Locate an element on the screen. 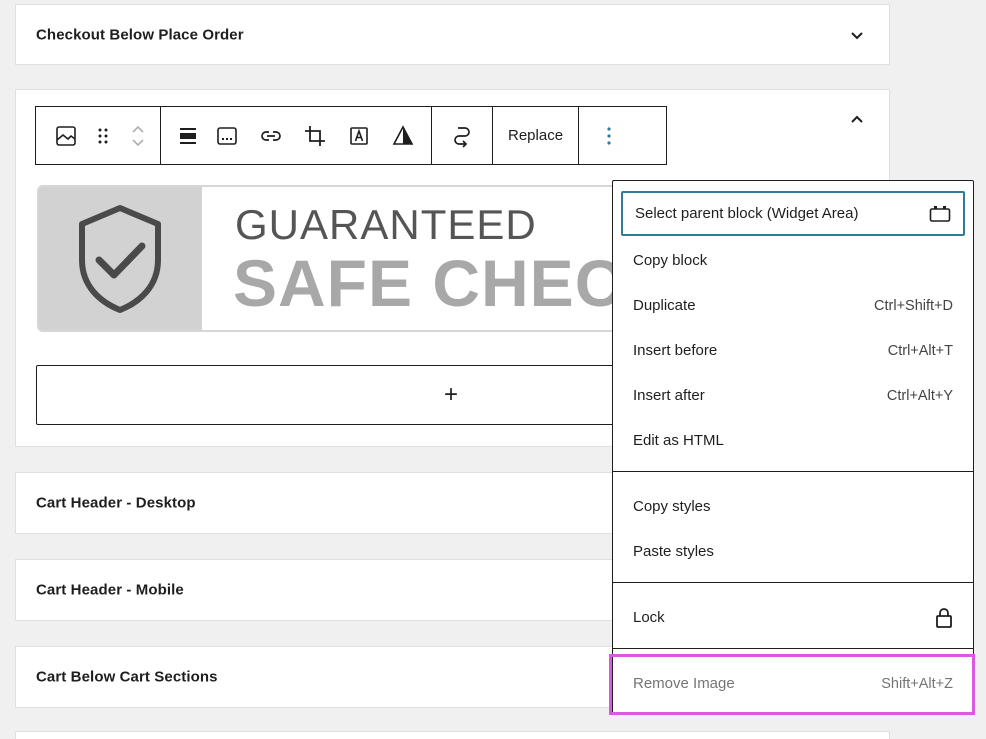 The height and width of the screenshot is (739, 986). link-icon is located at coordinates (271, 135).